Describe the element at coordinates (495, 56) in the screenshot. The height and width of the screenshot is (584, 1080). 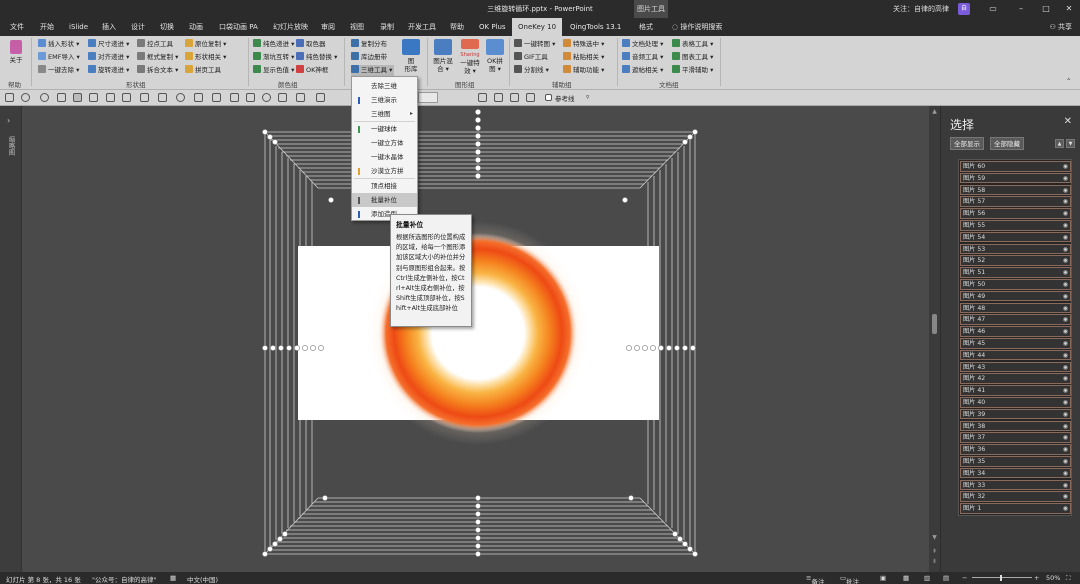
I see `ok-collage-button: OK拼 图 ▾` at that location.